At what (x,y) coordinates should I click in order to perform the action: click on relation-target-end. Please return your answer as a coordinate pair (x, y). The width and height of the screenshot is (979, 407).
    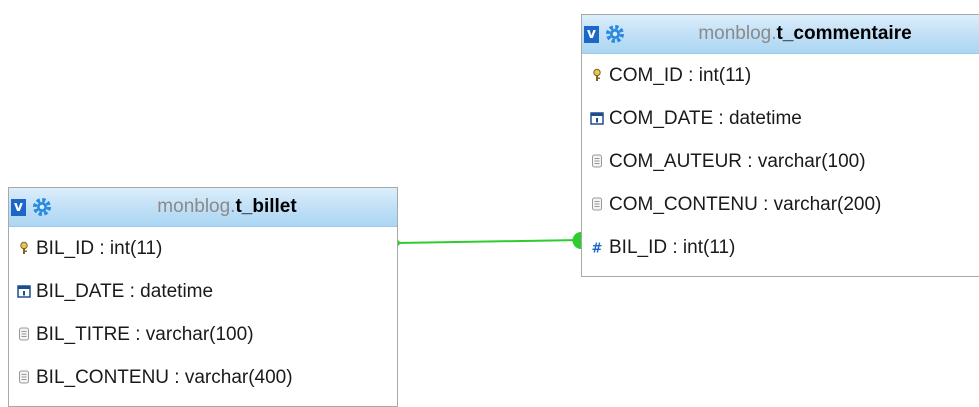
    Looking at the image, I should click on (576, 240).